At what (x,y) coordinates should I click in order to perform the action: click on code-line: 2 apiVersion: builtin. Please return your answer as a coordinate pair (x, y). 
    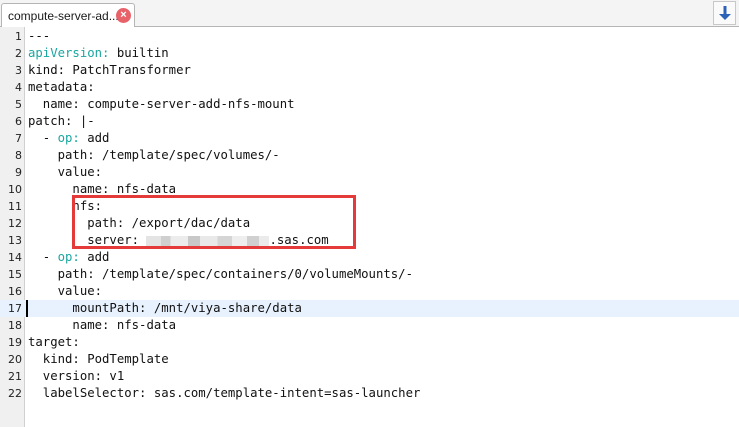
    Looking at the image, I should click on (369, 53).